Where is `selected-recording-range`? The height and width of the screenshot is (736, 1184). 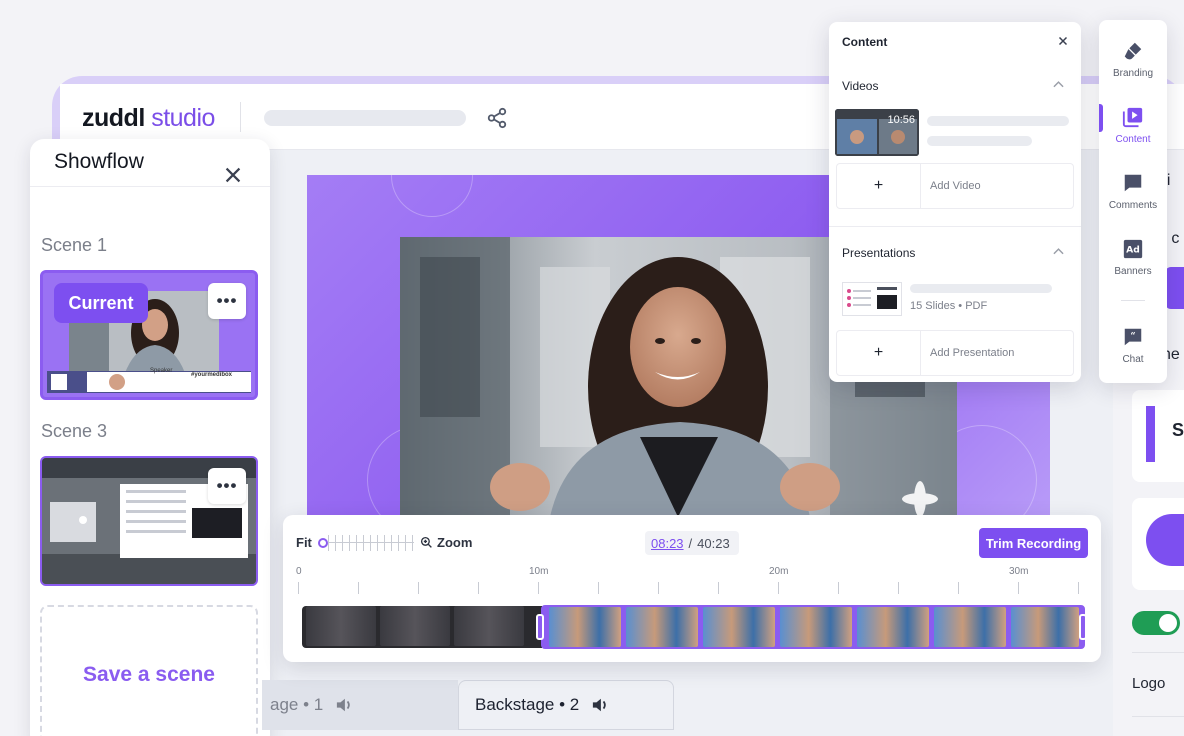
selected-recording-range is located at coordinates (813, 627).